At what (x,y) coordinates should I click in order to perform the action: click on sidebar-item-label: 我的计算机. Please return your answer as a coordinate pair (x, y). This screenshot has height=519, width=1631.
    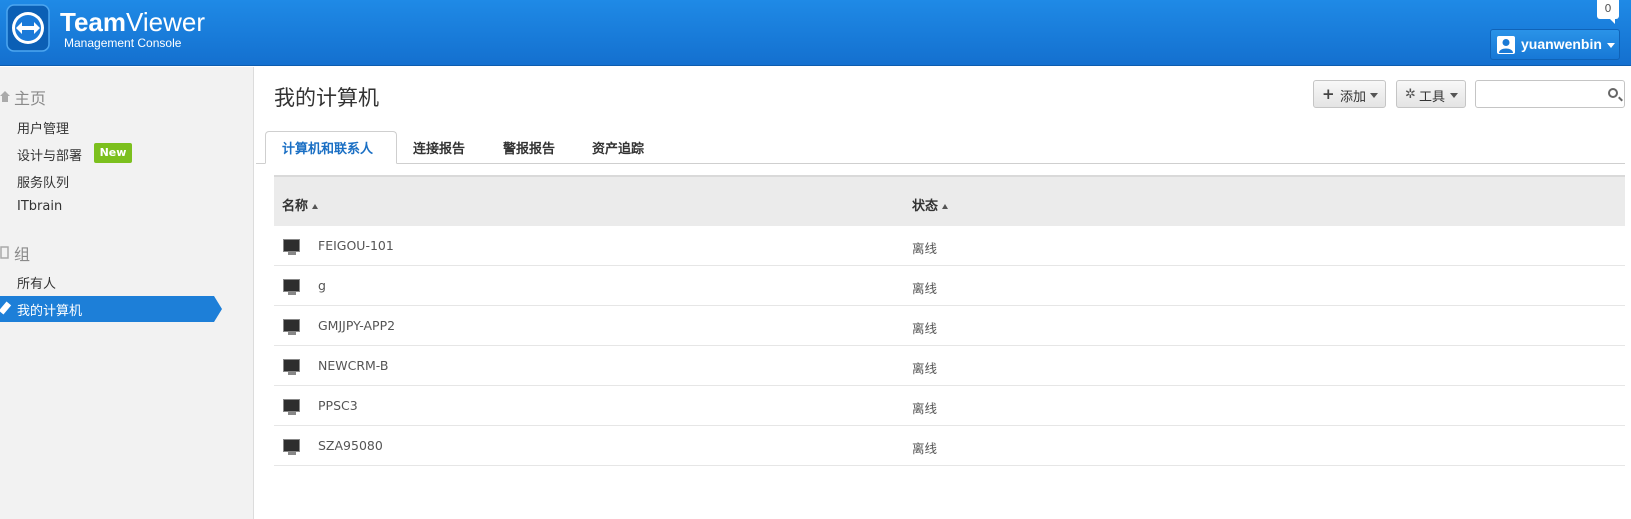
    Looking at the image, I should click on (50, 311).